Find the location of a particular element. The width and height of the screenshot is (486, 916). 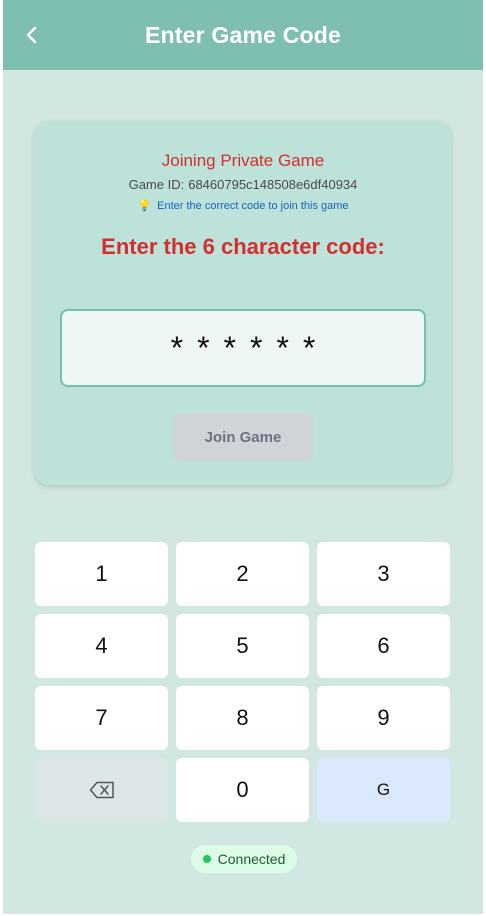

game-id: Game ID: 68460795c148508e6df40934 is located at coordinates (243, 184).